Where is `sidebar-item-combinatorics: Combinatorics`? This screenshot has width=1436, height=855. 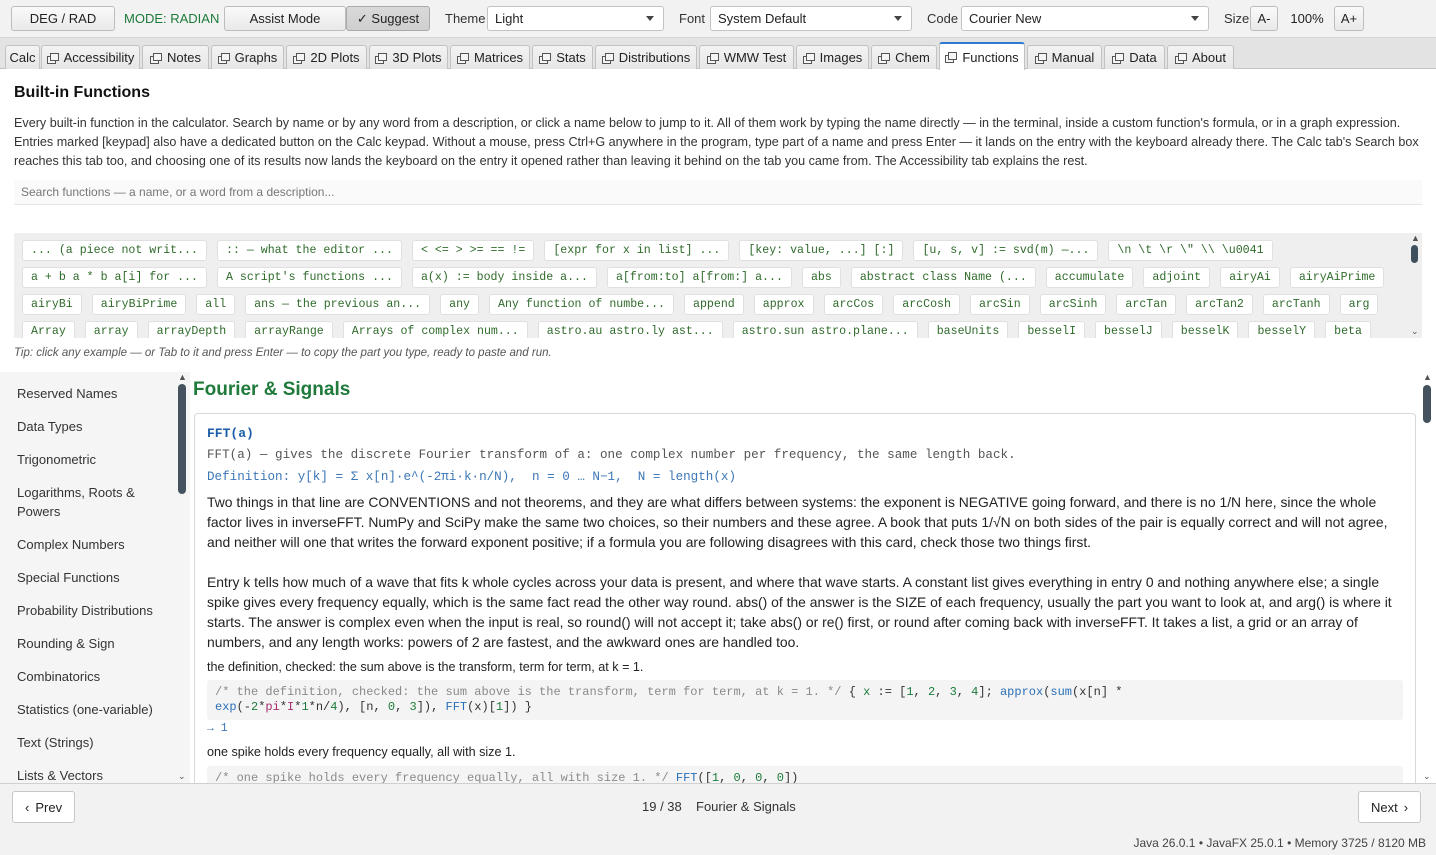 sidebar-item-combinatorics: Combinatorics is located at coordinates (94, 676).